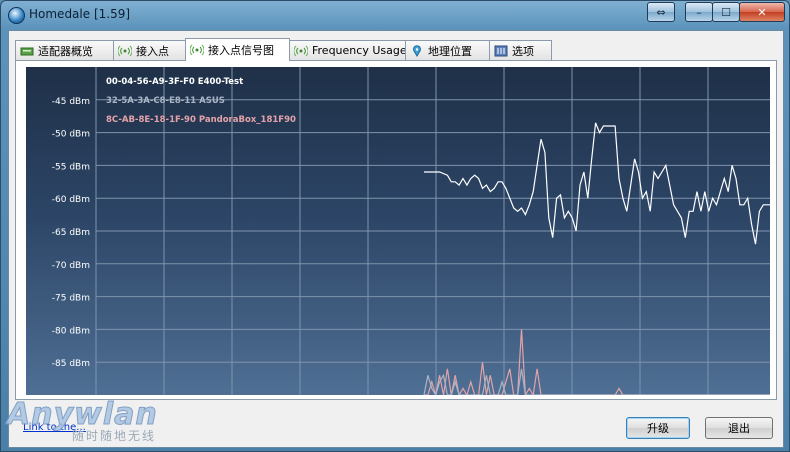 The image size is (790, 452). What do you see at coordinates (201, 120) in the screenshot?
I see `legend-entry: 8C-AB-8E-18-1F-90 PandoraBox_181F90` at bounding box center [201, 120].